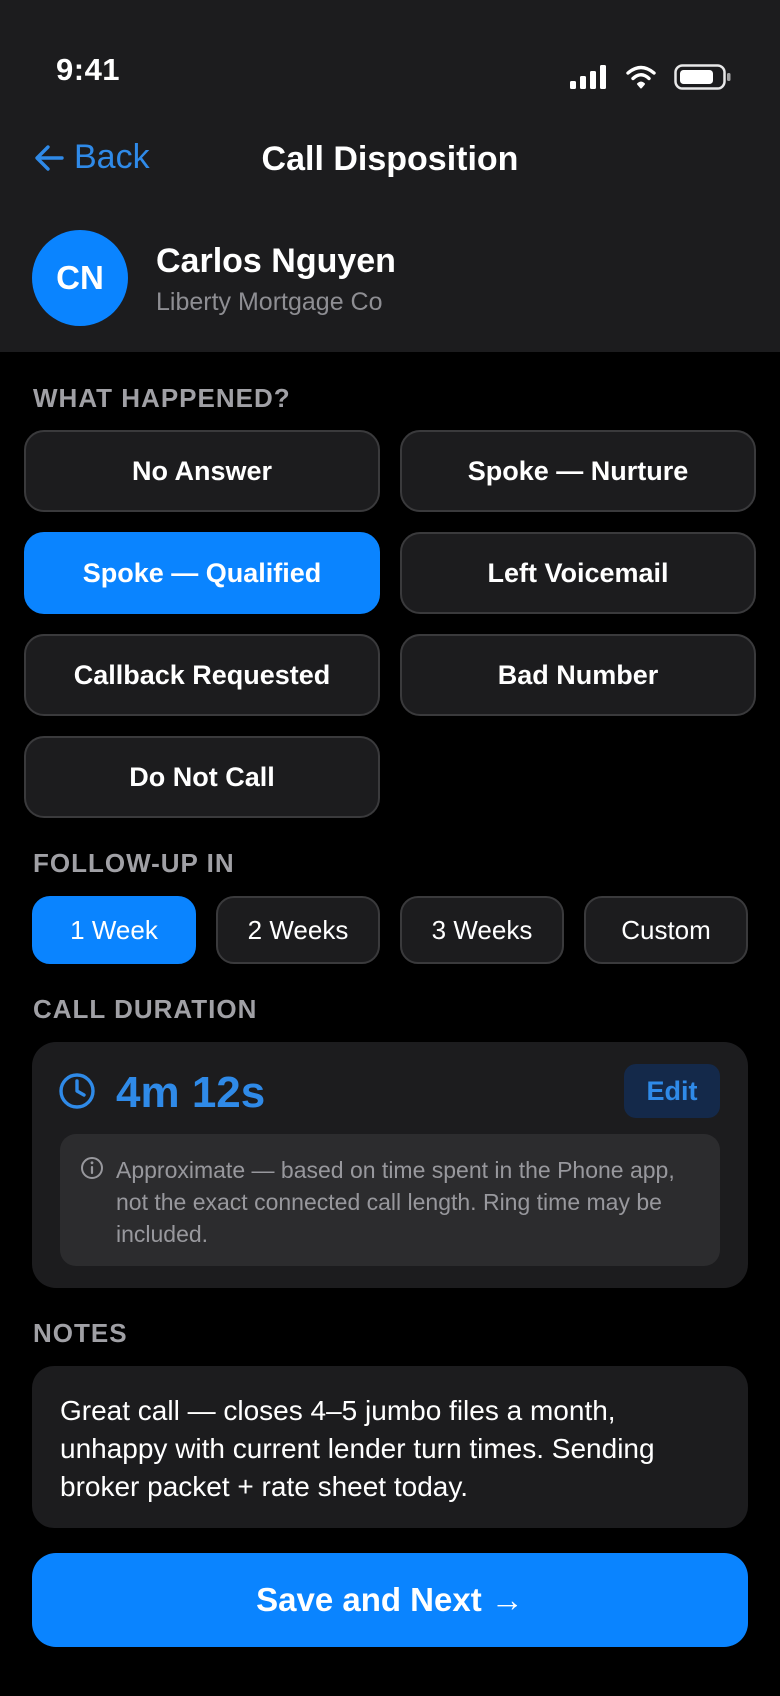 This screenshot has width=780, height=1696. I want to click on follow-up-option-custom: Custom, so click(666, 930).